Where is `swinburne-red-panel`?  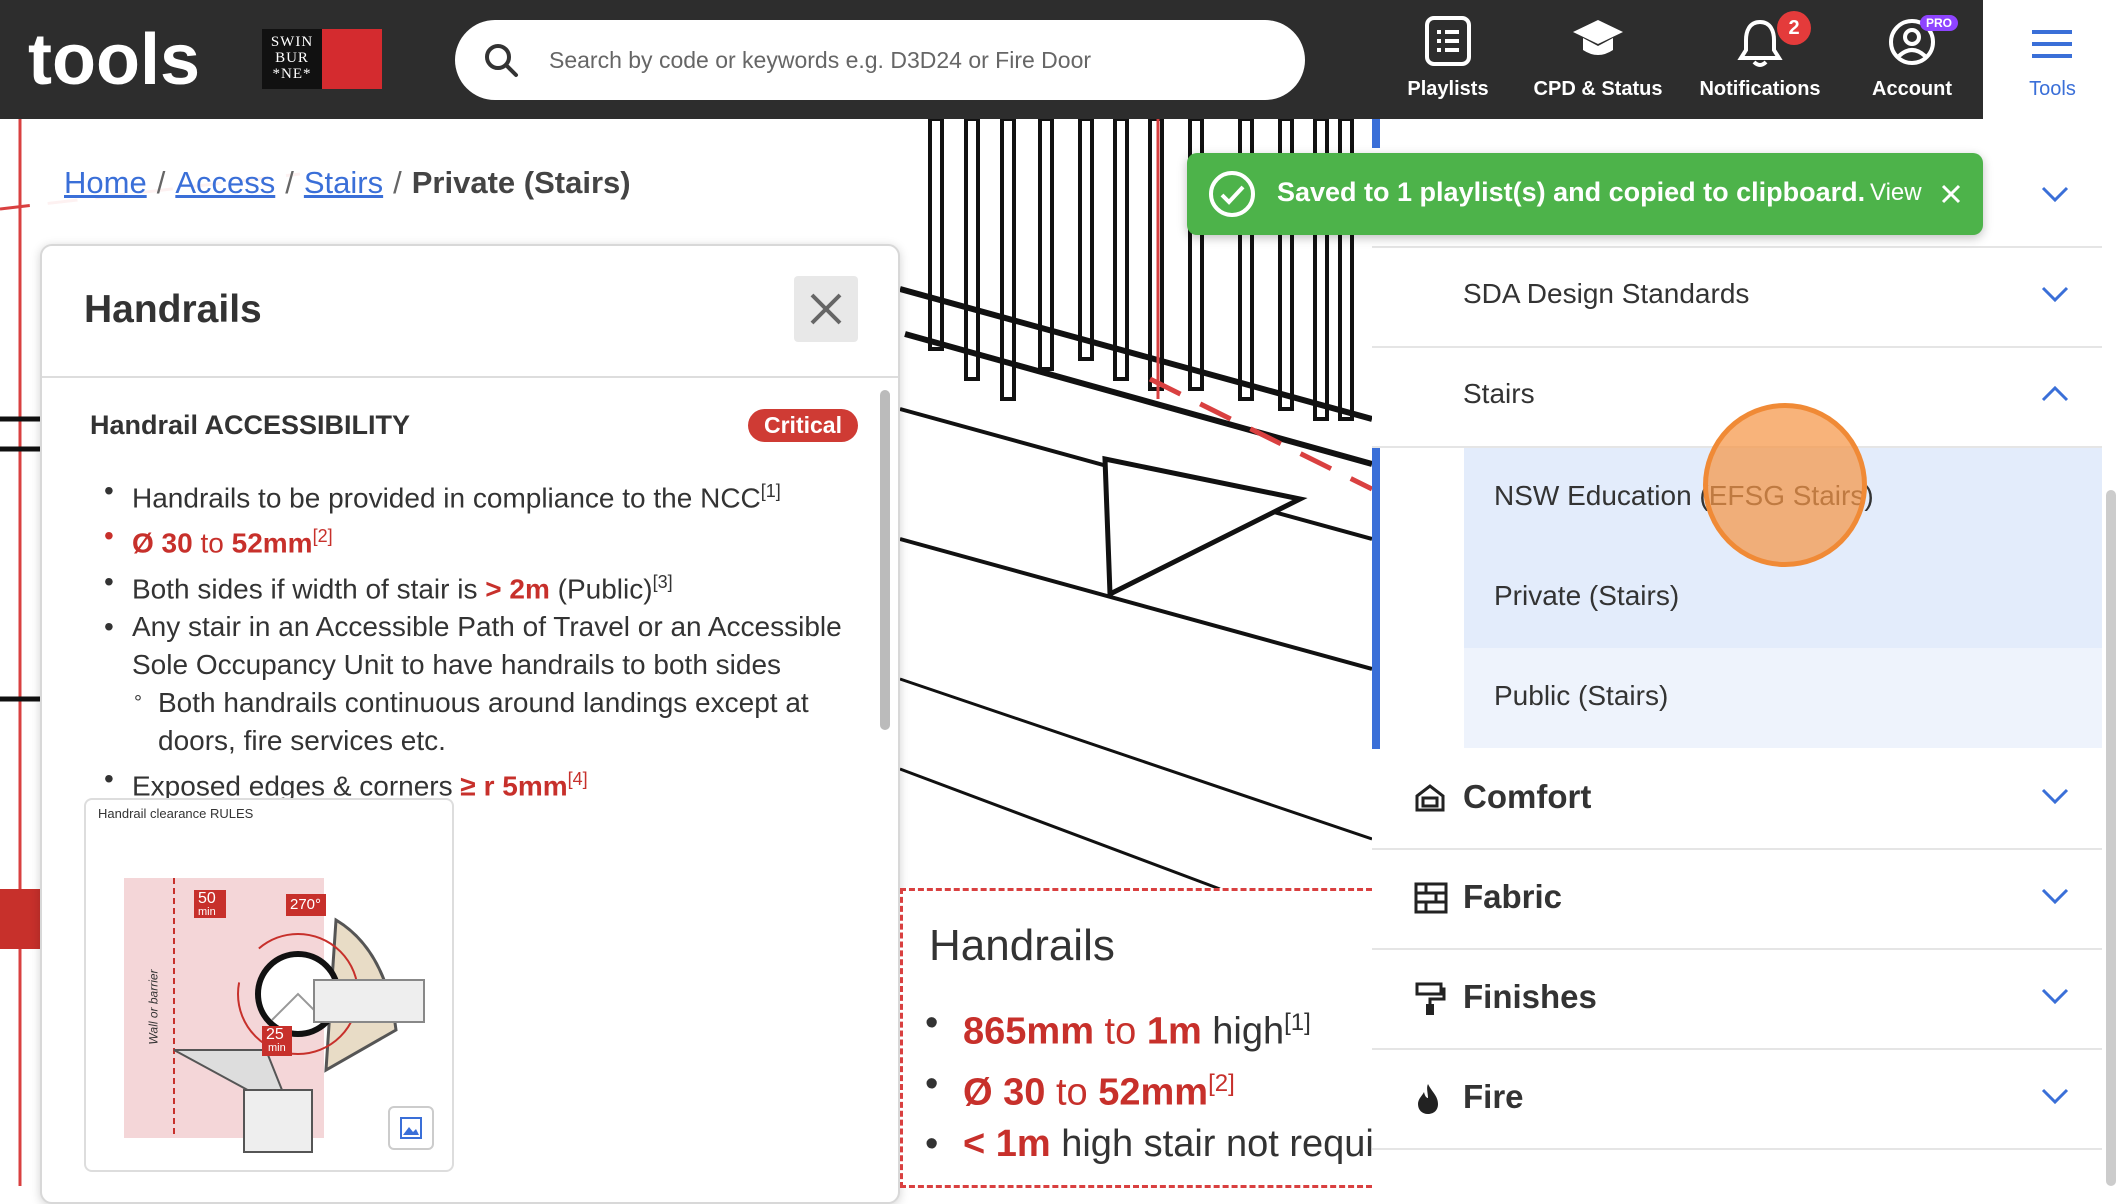 swinburne-red-panel is located at coordinates (352, 59).